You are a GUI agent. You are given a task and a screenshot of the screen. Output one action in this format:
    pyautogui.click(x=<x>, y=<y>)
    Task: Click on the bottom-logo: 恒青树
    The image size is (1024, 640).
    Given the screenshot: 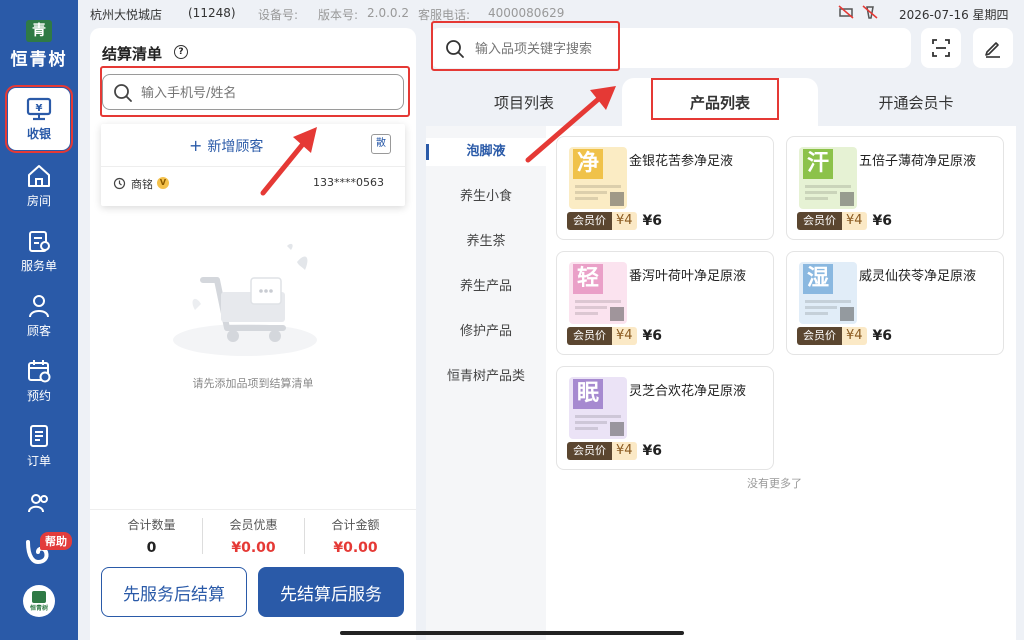 What is the action you would take?
    pyautogui.click(x=39, y=601)
    